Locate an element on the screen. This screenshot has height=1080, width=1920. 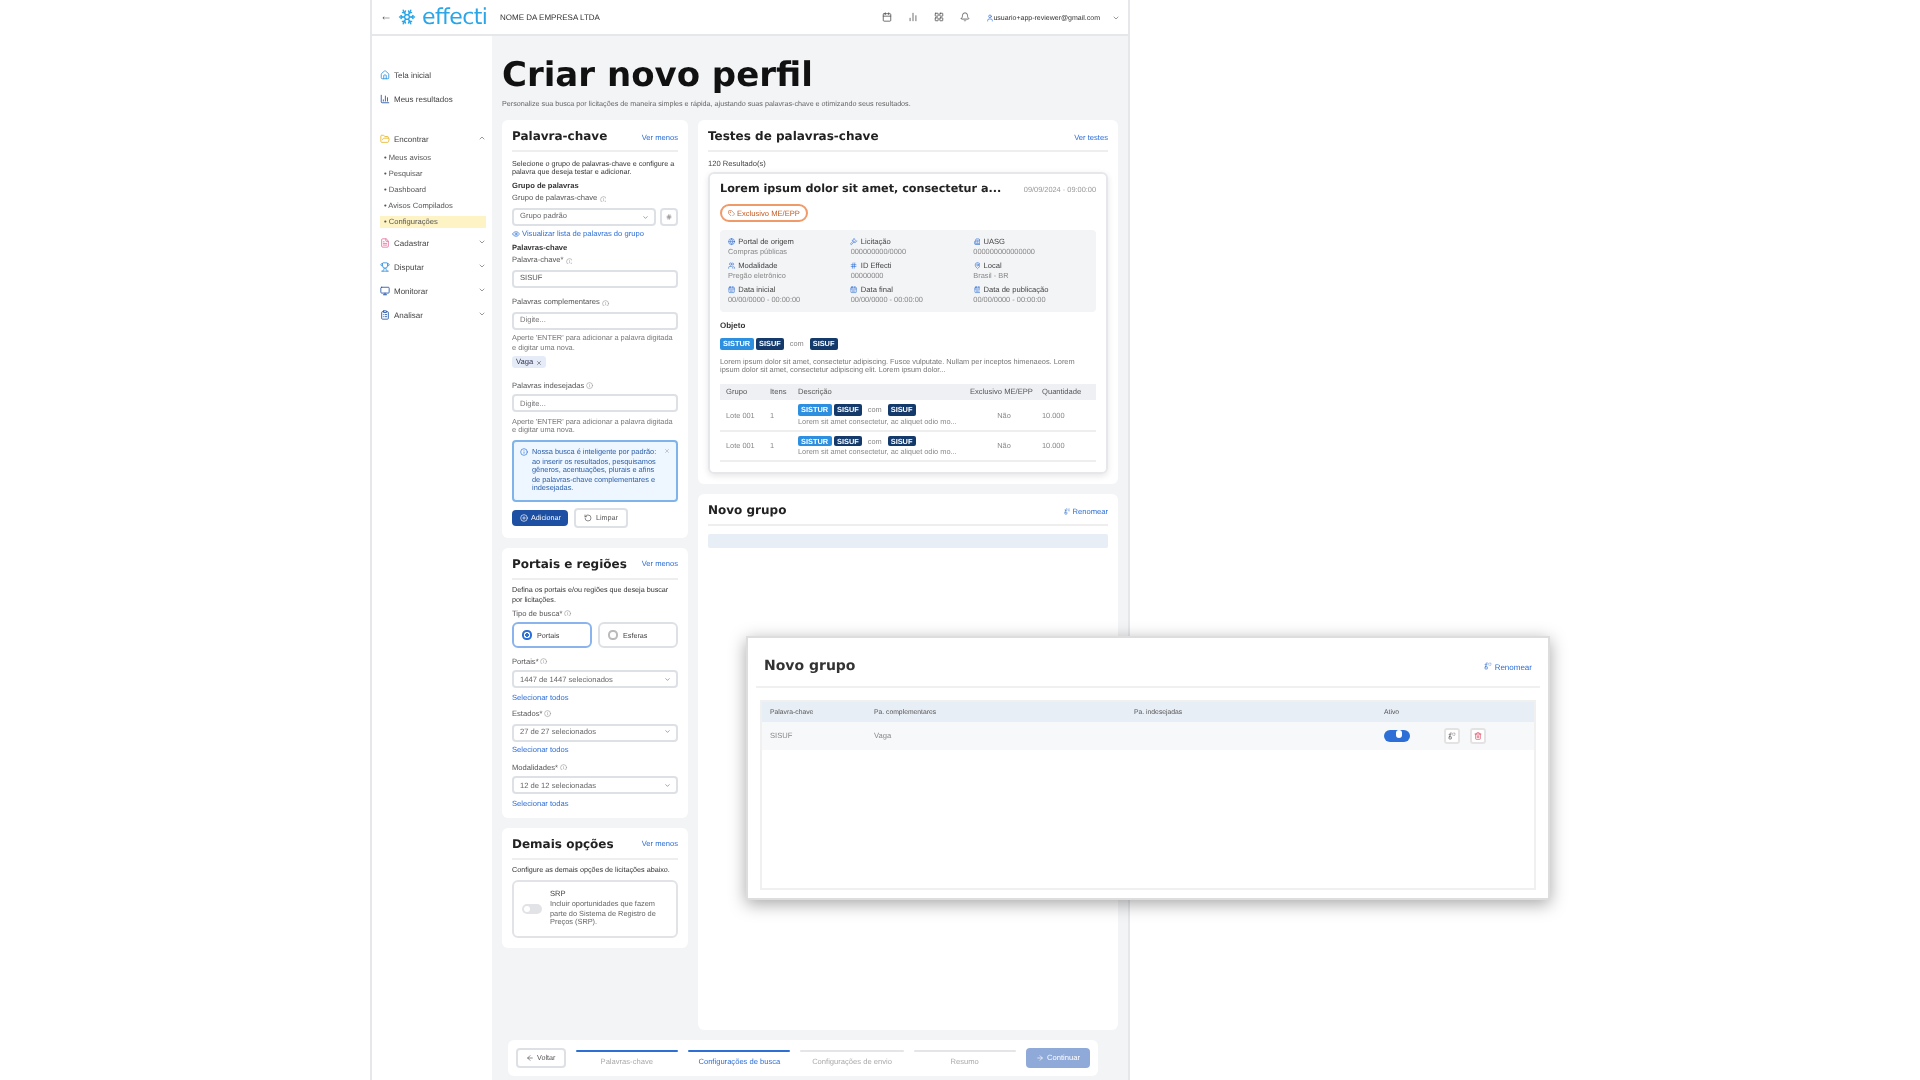
plus-icon is located at coordinates (524, 517).